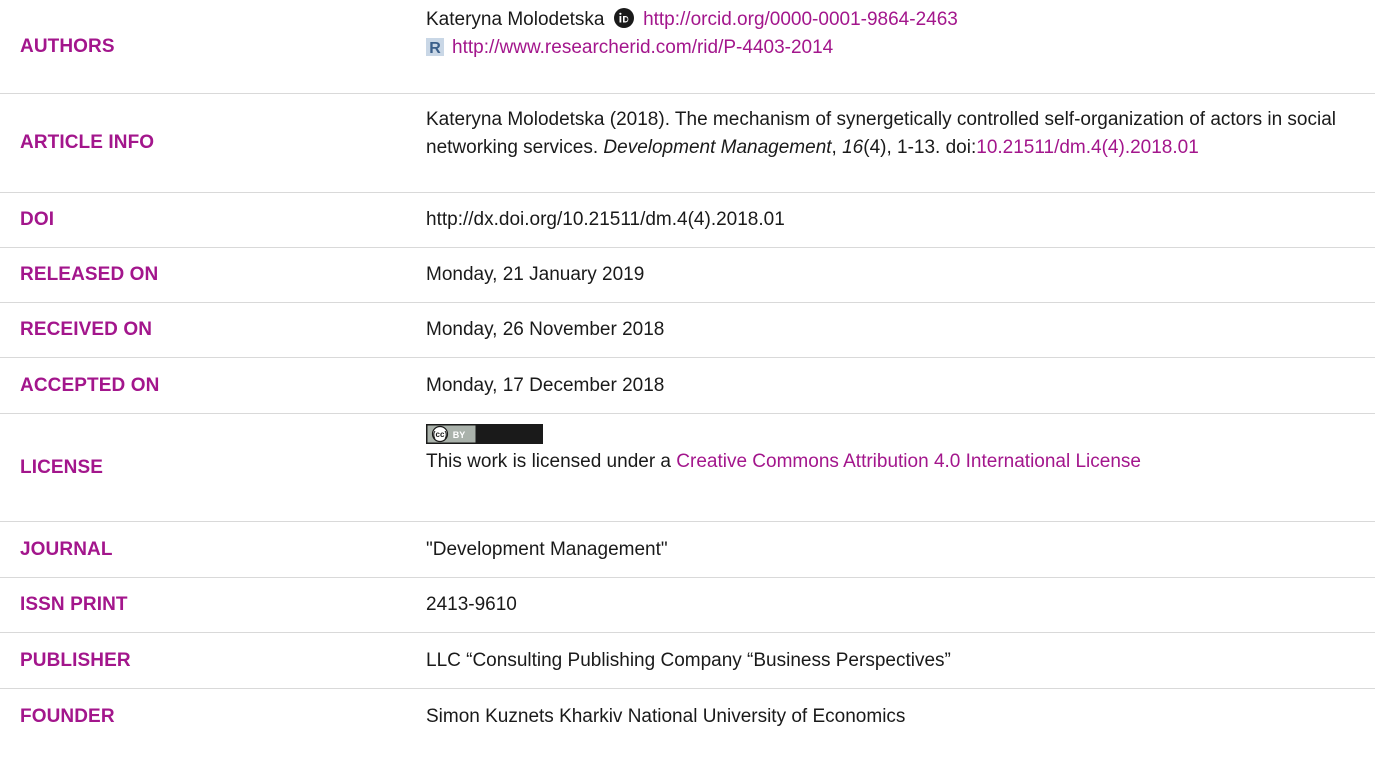  What do you see at coordinates (717, 147) in the screenshot?
I see `citation-journal: Development Management` at bounding box center [717, 147].